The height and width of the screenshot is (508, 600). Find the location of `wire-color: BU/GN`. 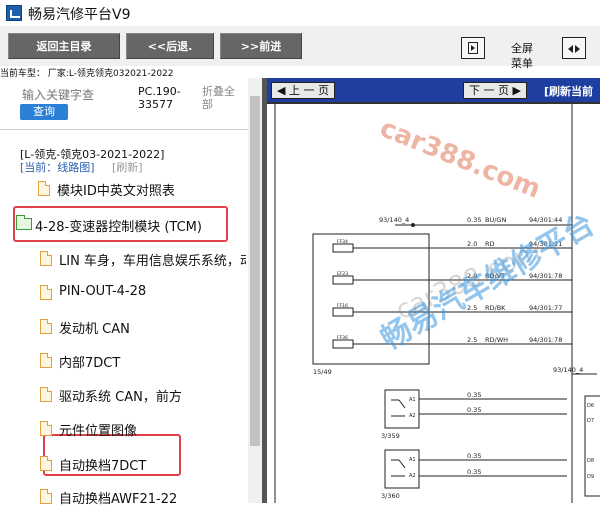

wire-color: BU/GN is located at coordinates (495, 220).